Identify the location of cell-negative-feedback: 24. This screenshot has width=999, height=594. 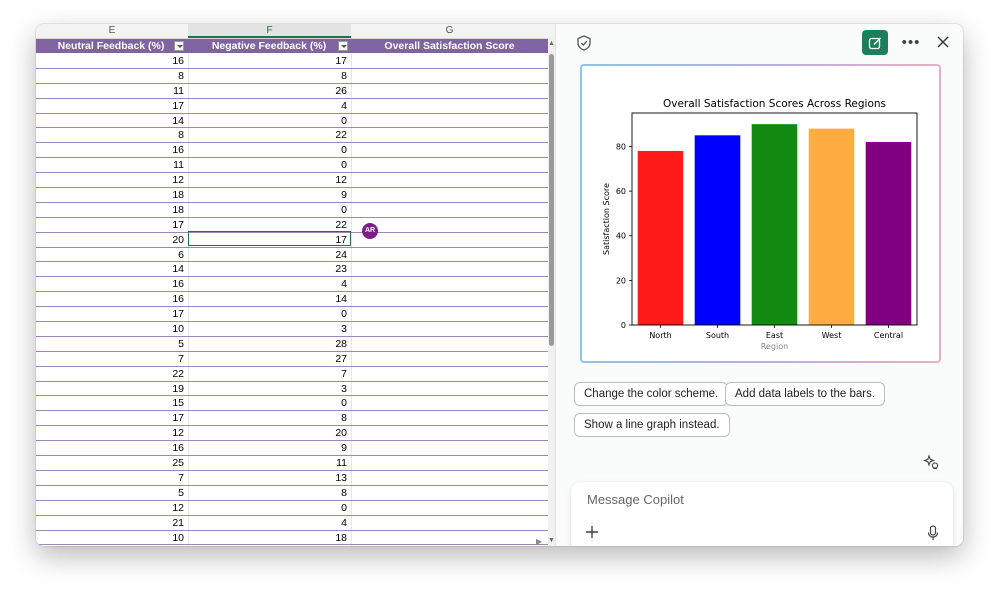
(269, 255).